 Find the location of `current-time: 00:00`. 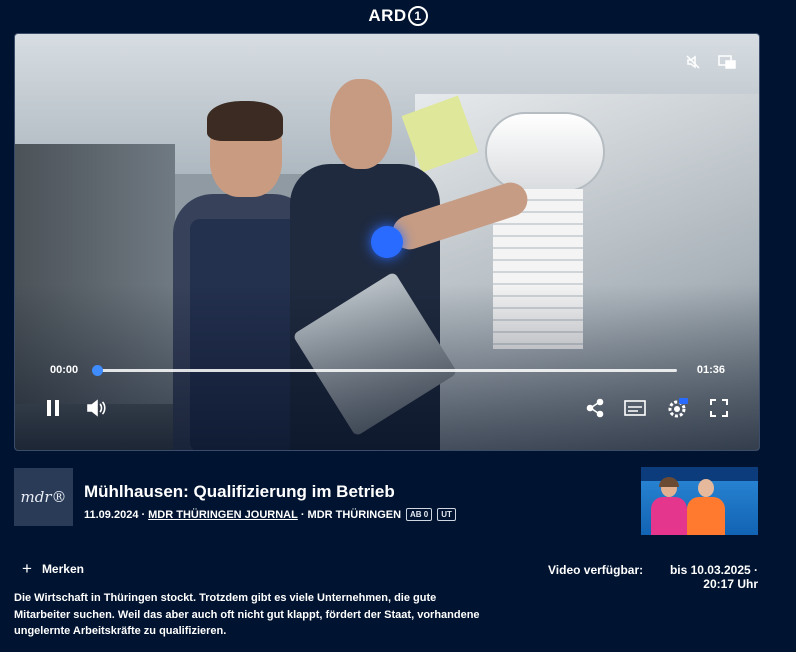

current-time: 00:00 is located at coordinates (64, 370).